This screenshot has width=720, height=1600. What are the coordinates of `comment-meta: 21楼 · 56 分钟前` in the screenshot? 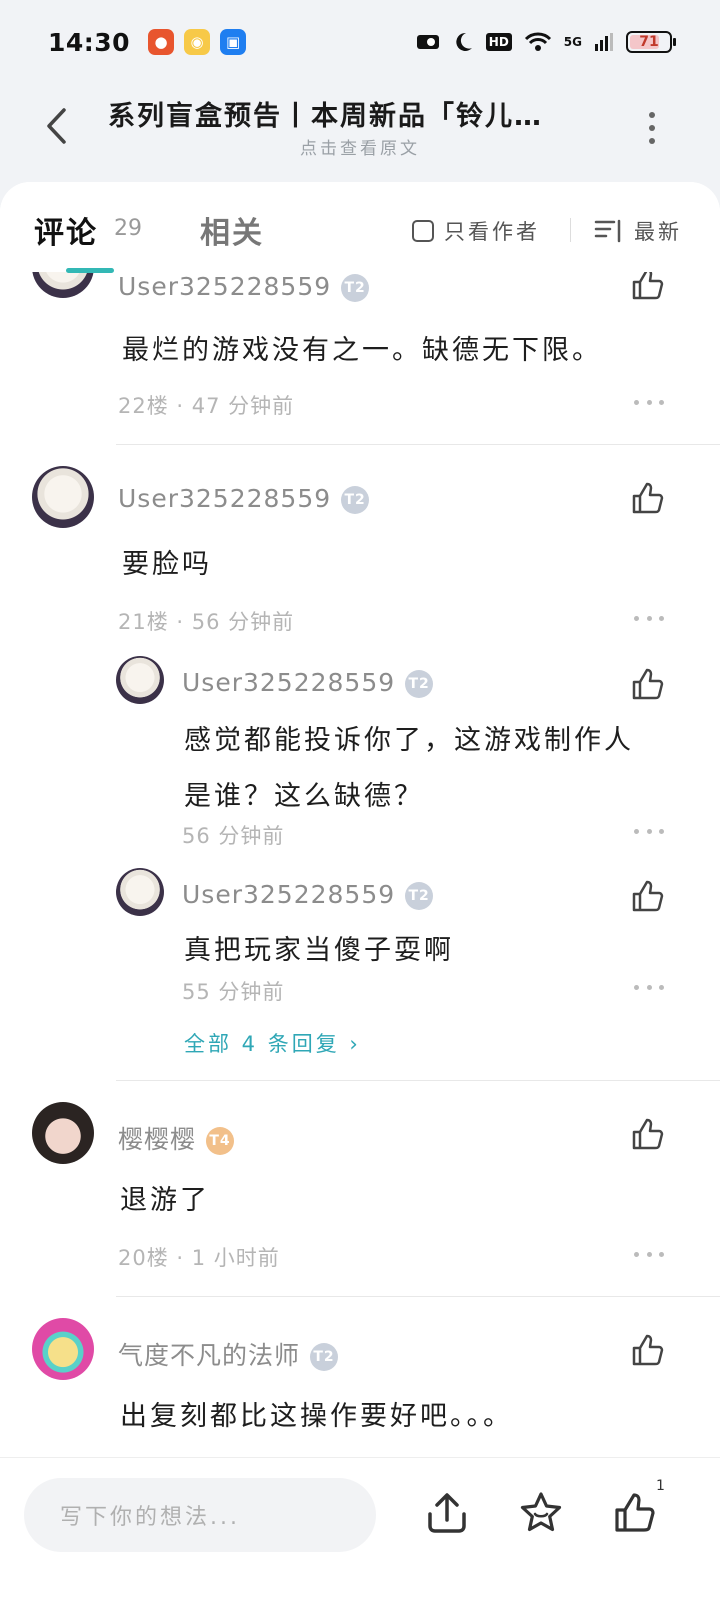 It's located at (206, 622).